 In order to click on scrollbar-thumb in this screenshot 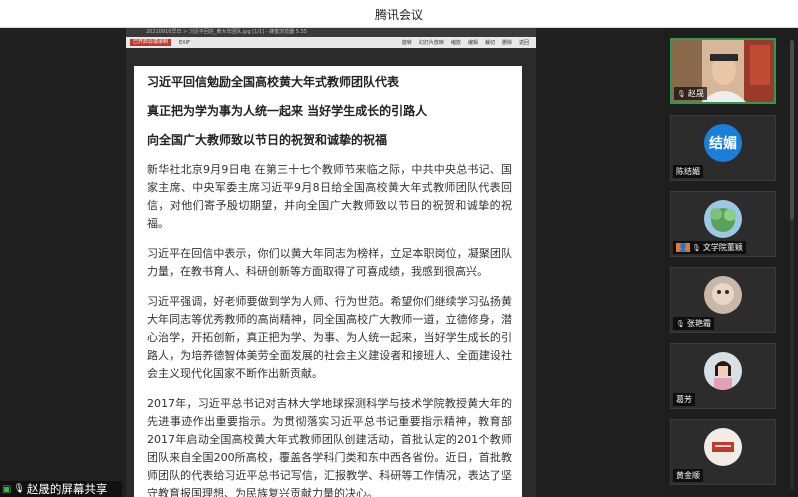, I will do `click(792, 130)`.